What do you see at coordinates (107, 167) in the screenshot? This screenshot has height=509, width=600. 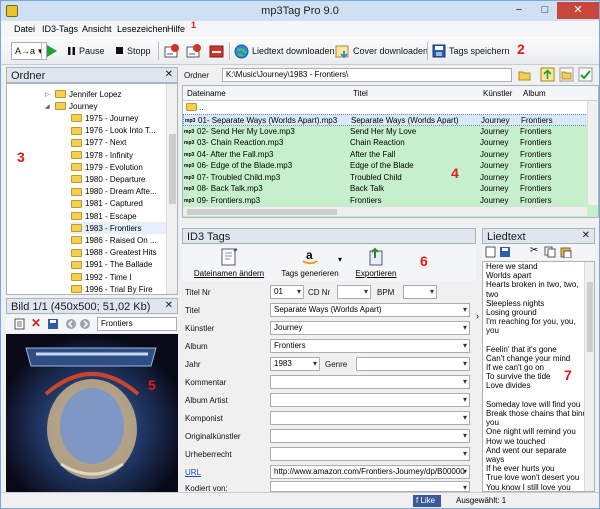 I see `tree-item: 1979 - Evolution` at bounding box center [107, 167].